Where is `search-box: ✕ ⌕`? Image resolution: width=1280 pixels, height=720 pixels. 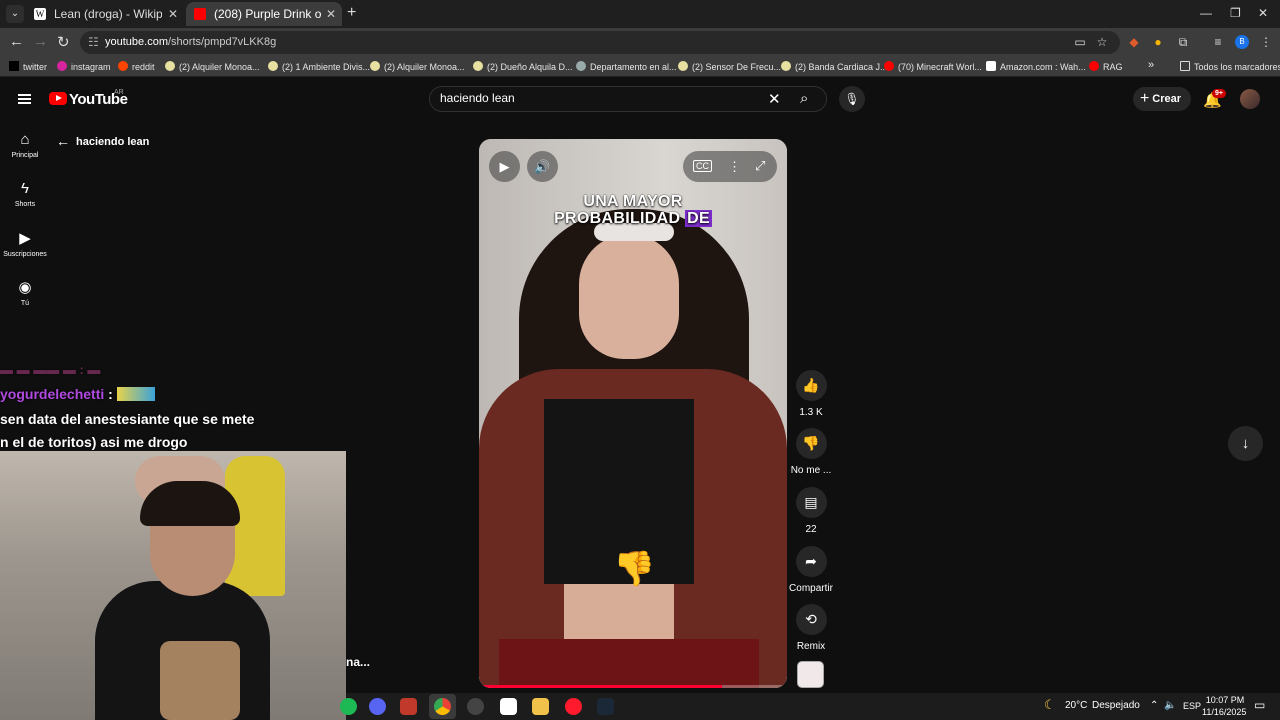
search-box: ✕ ⌕ is located at coordinates (628, 99).